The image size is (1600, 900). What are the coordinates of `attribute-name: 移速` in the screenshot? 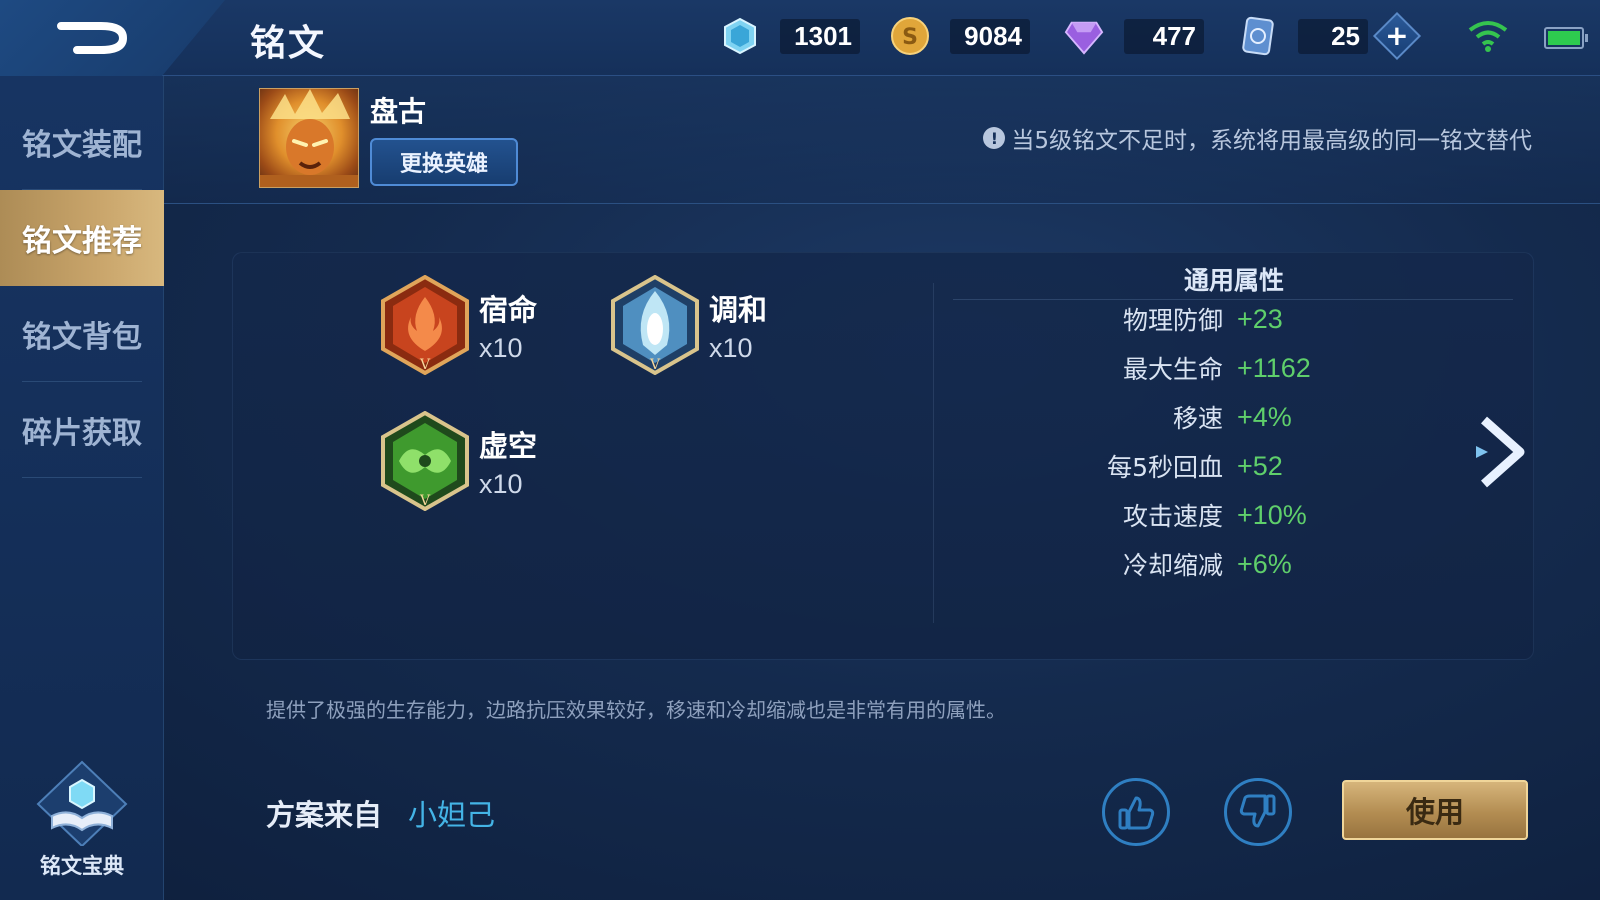 It's located at (1197, 418).